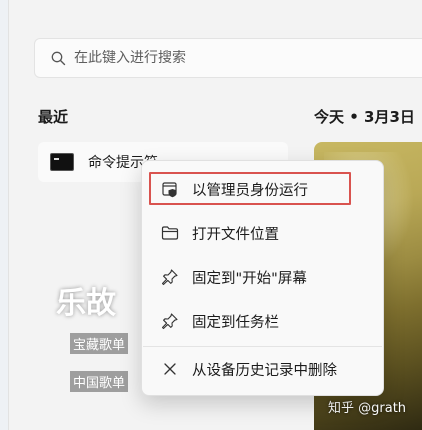  What do you see at coordinates (262, 346) in the screenshot?
I see `menu-separator` at bounding box center [262, 346].